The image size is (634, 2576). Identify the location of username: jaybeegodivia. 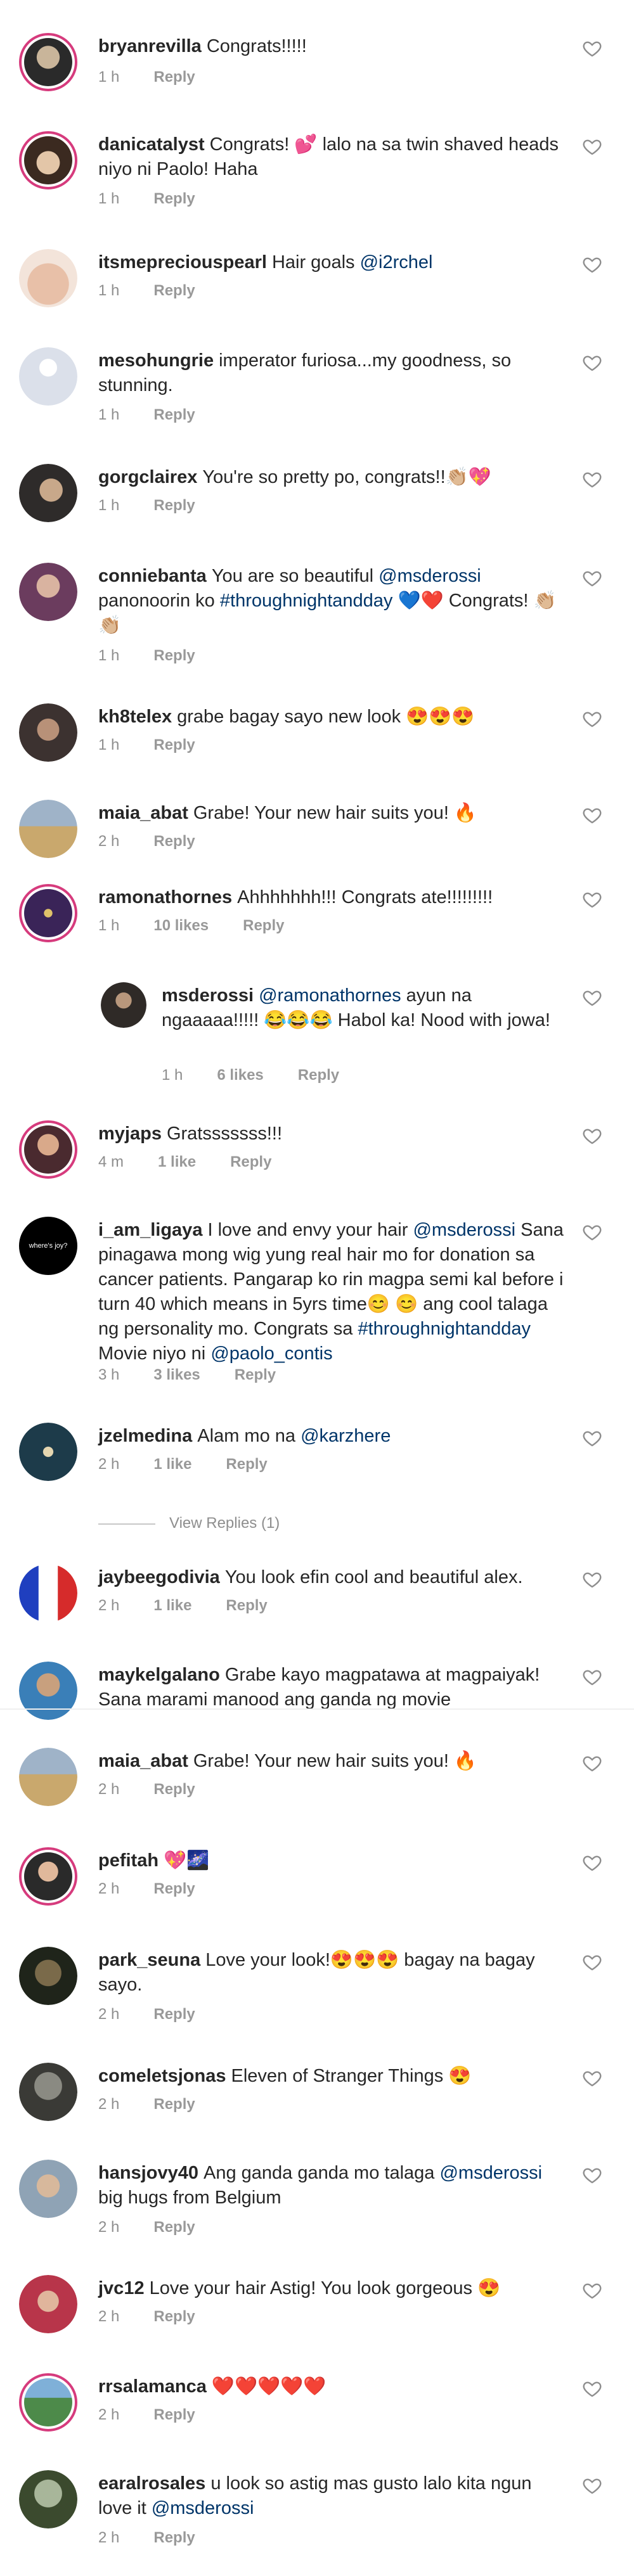
(159, 1577).